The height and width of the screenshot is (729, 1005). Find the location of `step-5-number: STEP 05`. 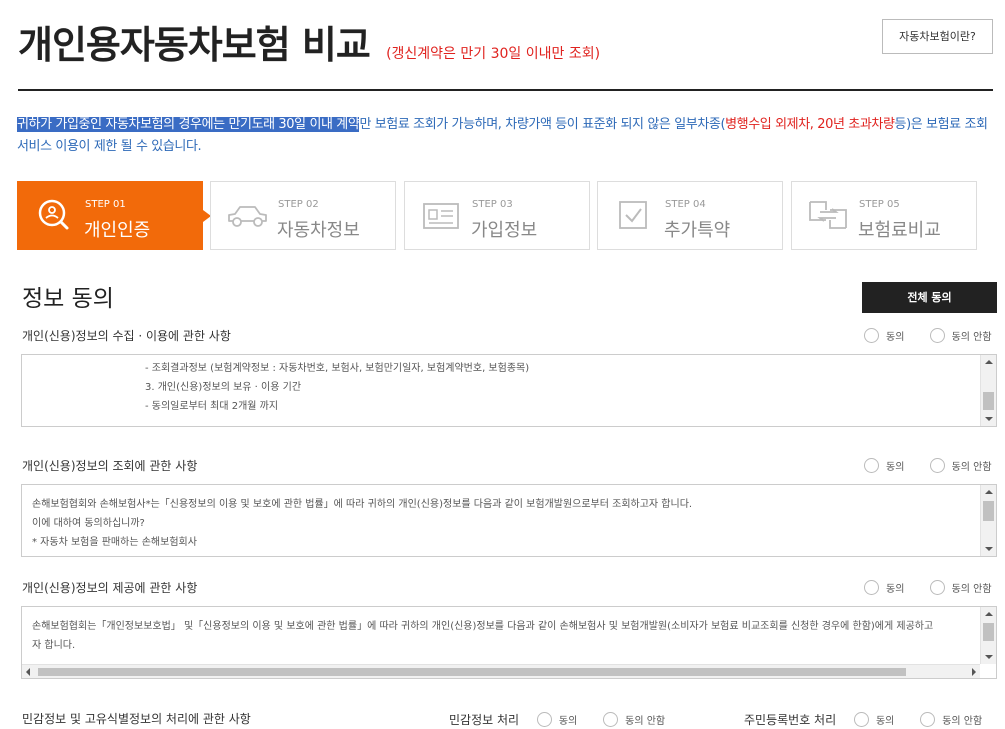

step-5-number: STEP 05 is located at coordinates (879, 204).